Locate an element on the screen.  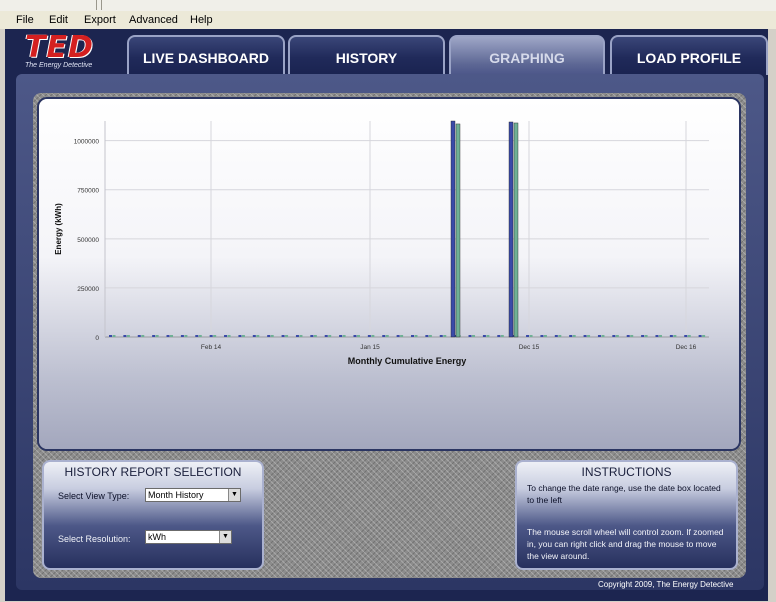
view-type-label: Select View Type: is located at coordinates (94, 496).